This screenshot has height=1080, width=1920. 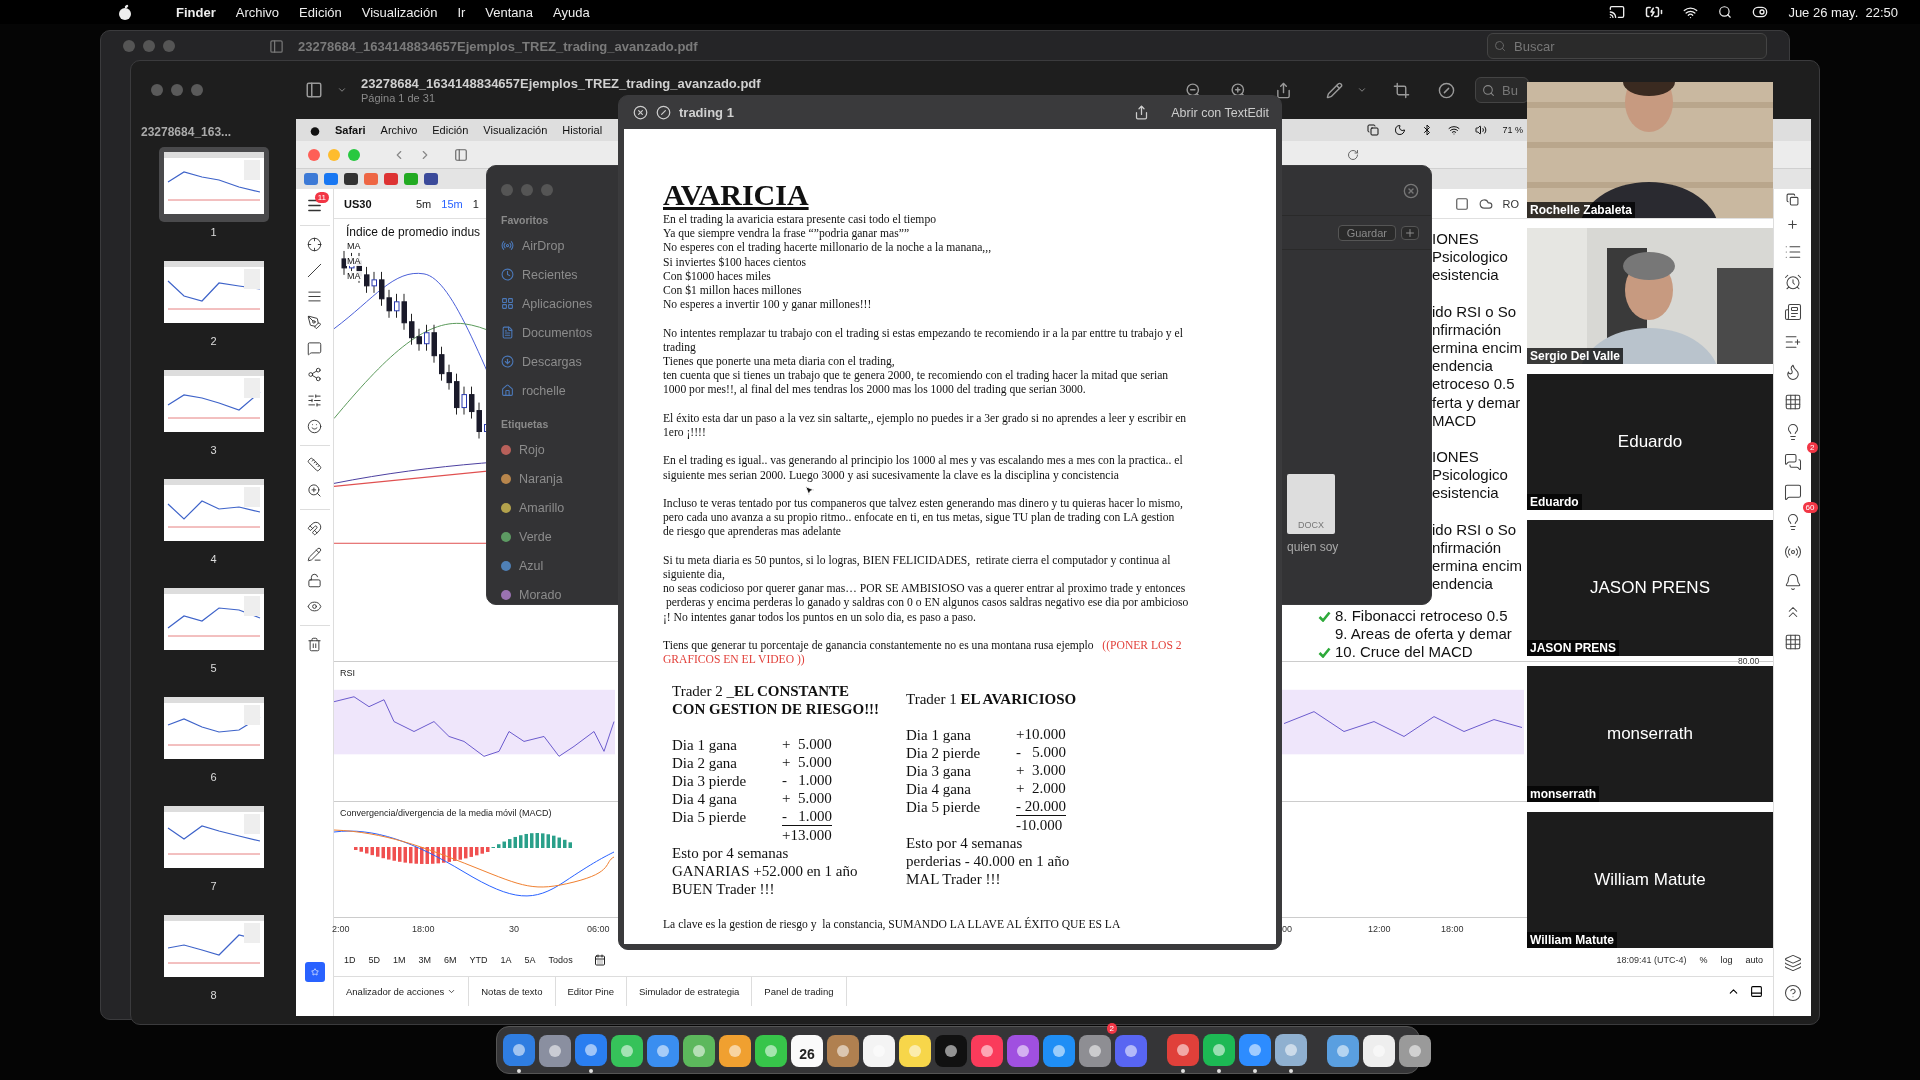 What do you see at coordinates (1627, 46) in the screenshot?
I see `search-field: Buscar` at bounding box center [1627, 46].